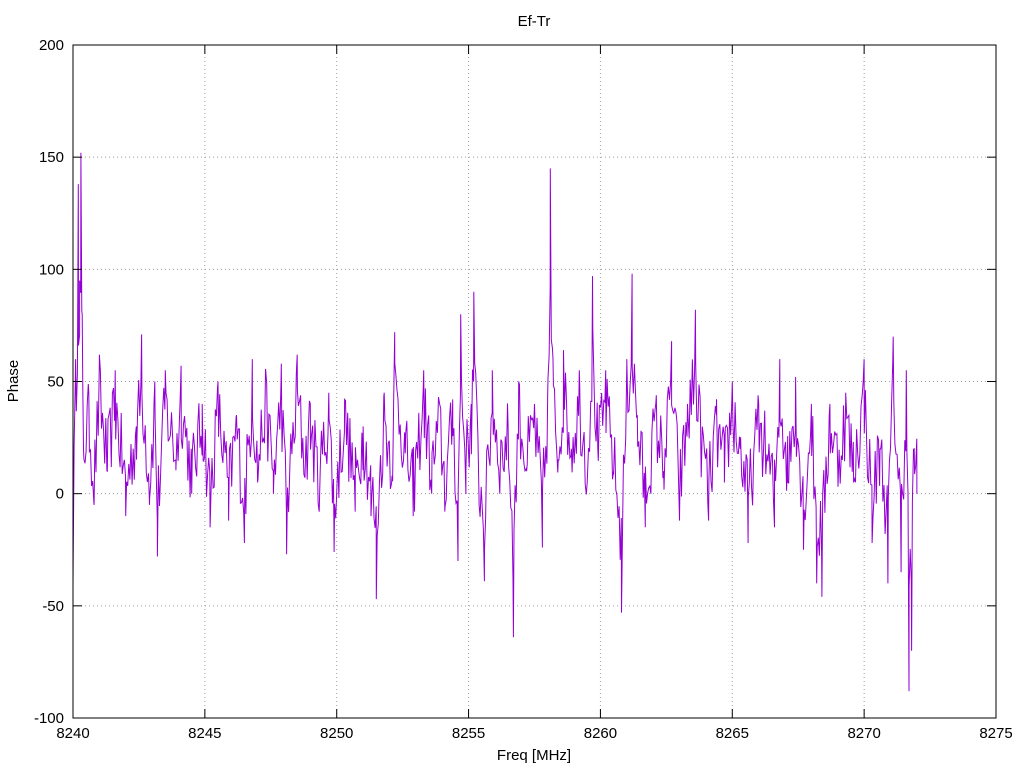 The width and height of the screenshot is (1024, 768). What do you see at coordinates (13, 381) in the screenshot?
I see `y-axis-label: Phase` at bounding box center [13, 381].